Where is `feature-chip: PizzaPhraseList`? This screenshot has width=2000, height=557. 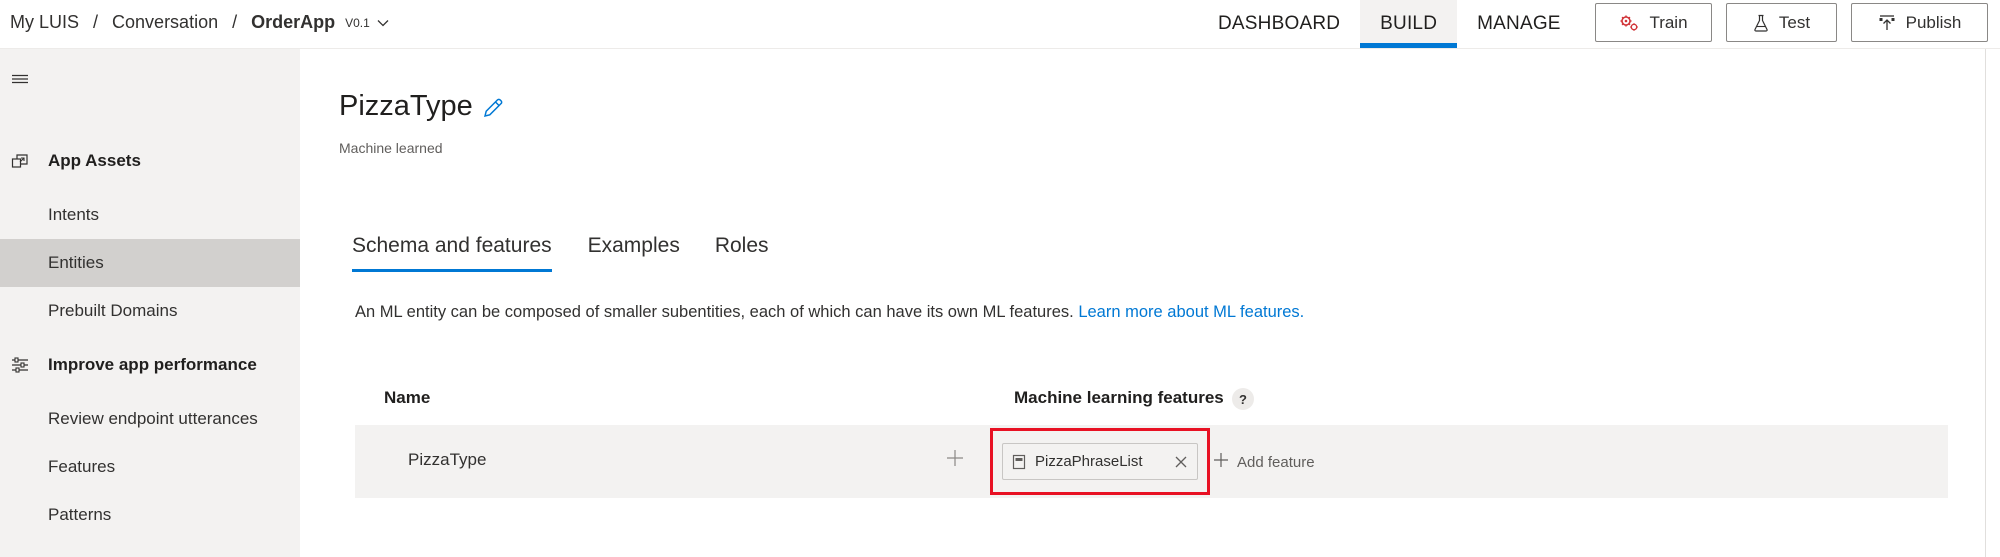
feature-chip: PizzaPhraseList is located at coordinates (1100, 461).